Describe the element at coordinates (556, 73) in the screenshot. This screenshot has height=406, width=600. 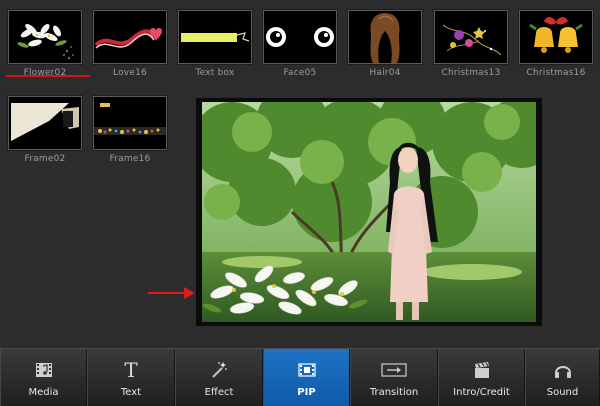
I see `thumb-label: Christmas16` at that location.